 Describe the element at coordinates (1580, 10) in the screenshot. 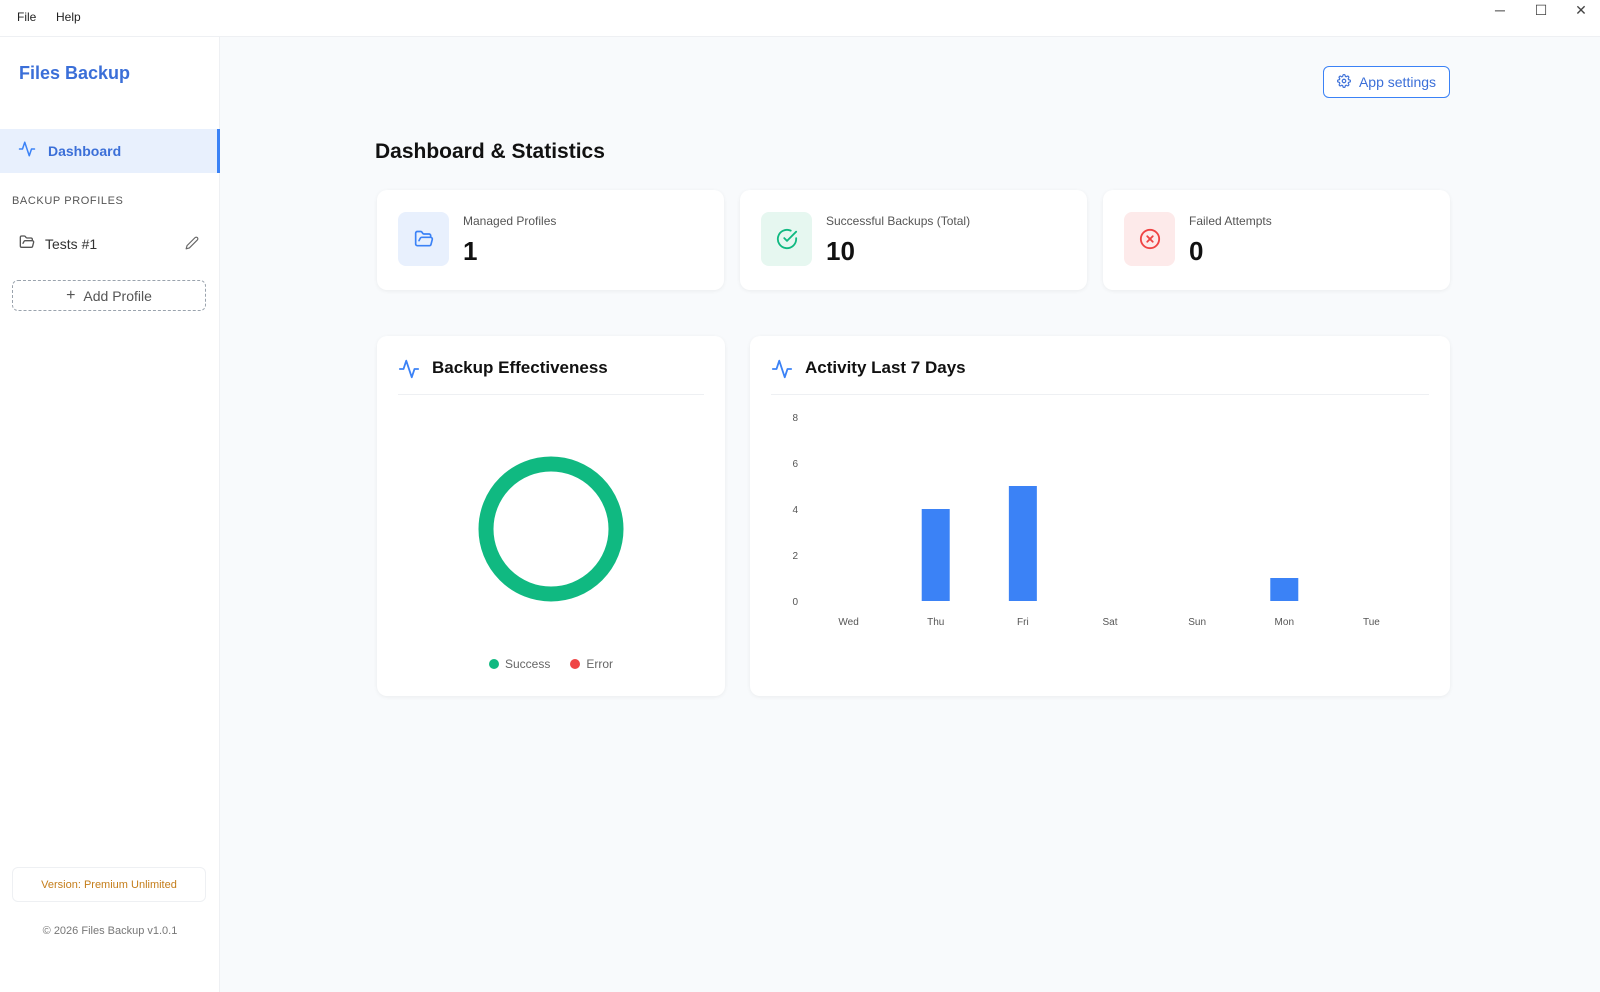

I see `close-button: ✕` at that location.